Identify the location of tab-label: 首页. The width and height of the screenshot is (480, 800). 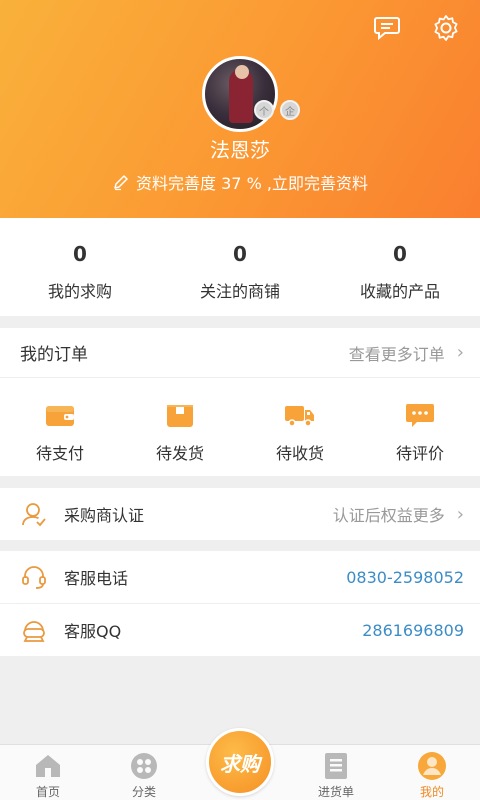
(47, 792).